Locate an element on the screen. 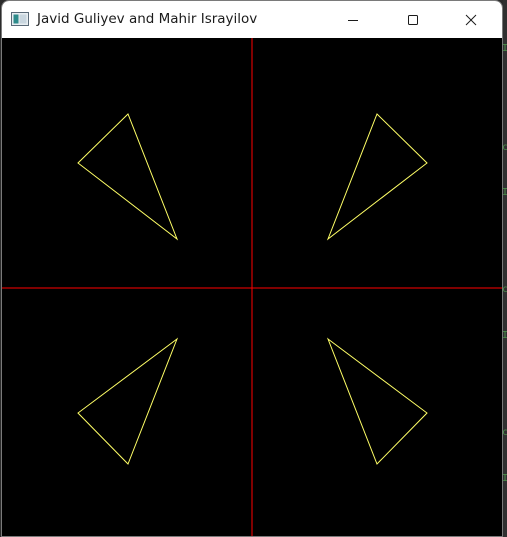 This screenshot has width=507, height=537. window-title: Javid Guliyev and Mahir Israyilov is located at coordinates (147, 19).